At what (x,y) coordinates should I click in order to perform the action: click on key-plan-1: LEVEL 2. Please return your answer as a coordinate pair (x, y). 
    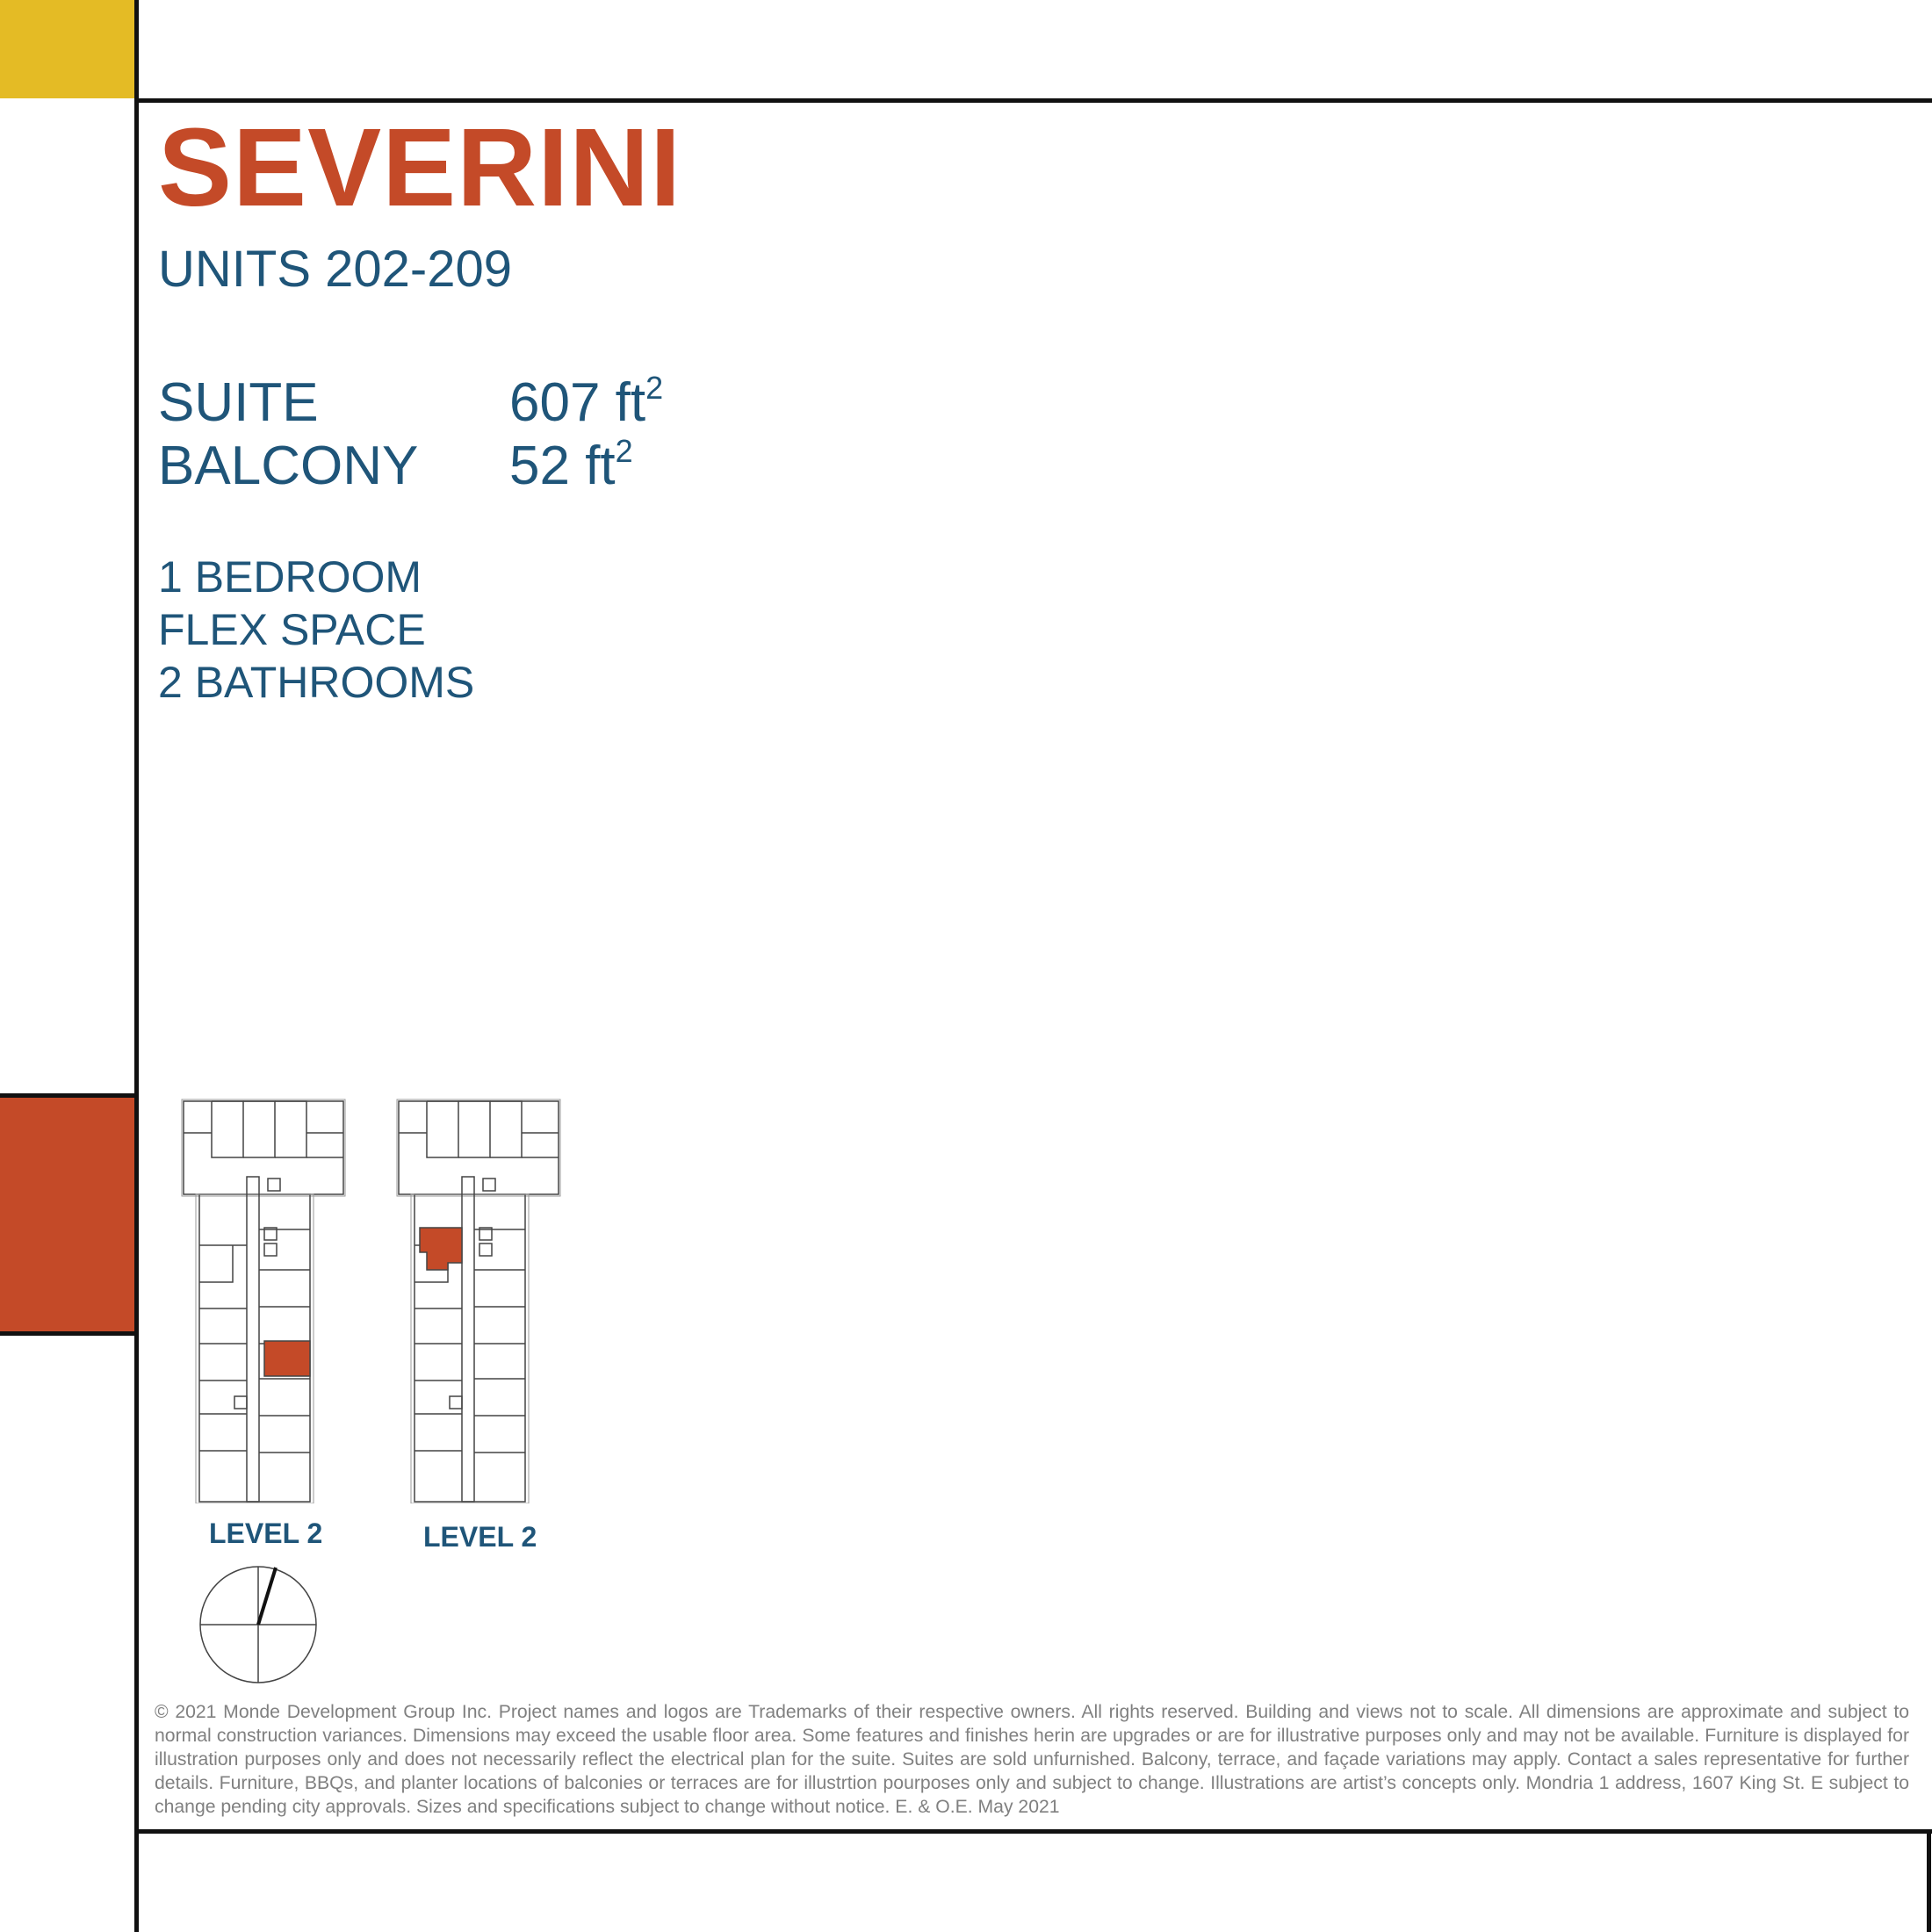
    Looking at the image, I should click on (264, 1322).